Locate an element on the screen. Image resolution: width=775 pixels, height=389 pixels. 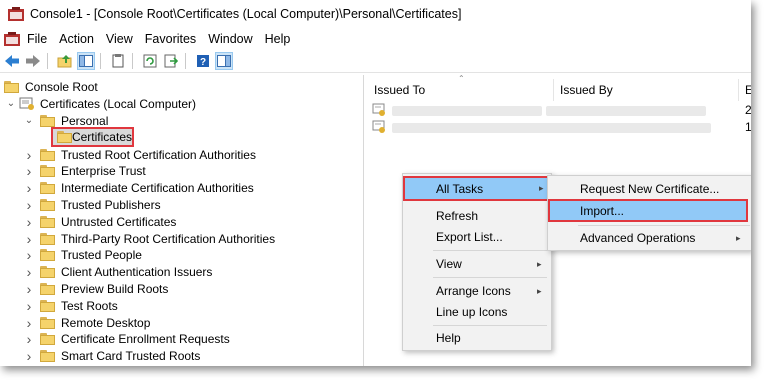
menu-action: Action is located at coordinates (76, 39).